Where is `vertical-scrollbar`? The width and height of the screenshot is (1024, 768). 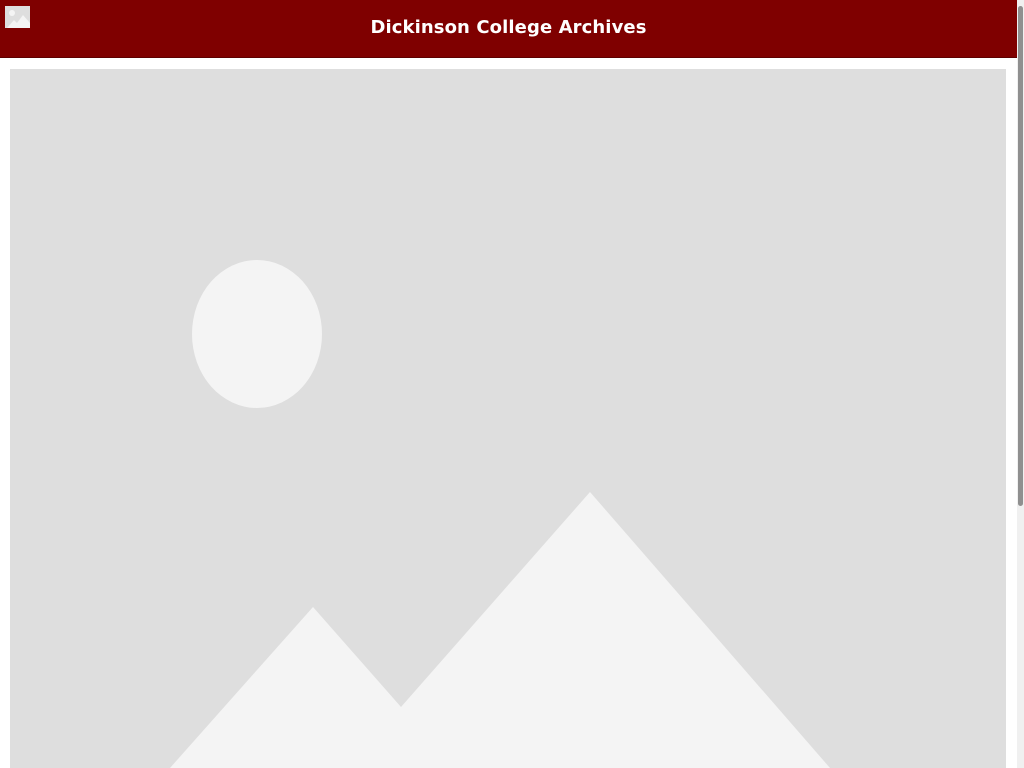
vertical-scrollbar is located at coordinates (1020, 384).